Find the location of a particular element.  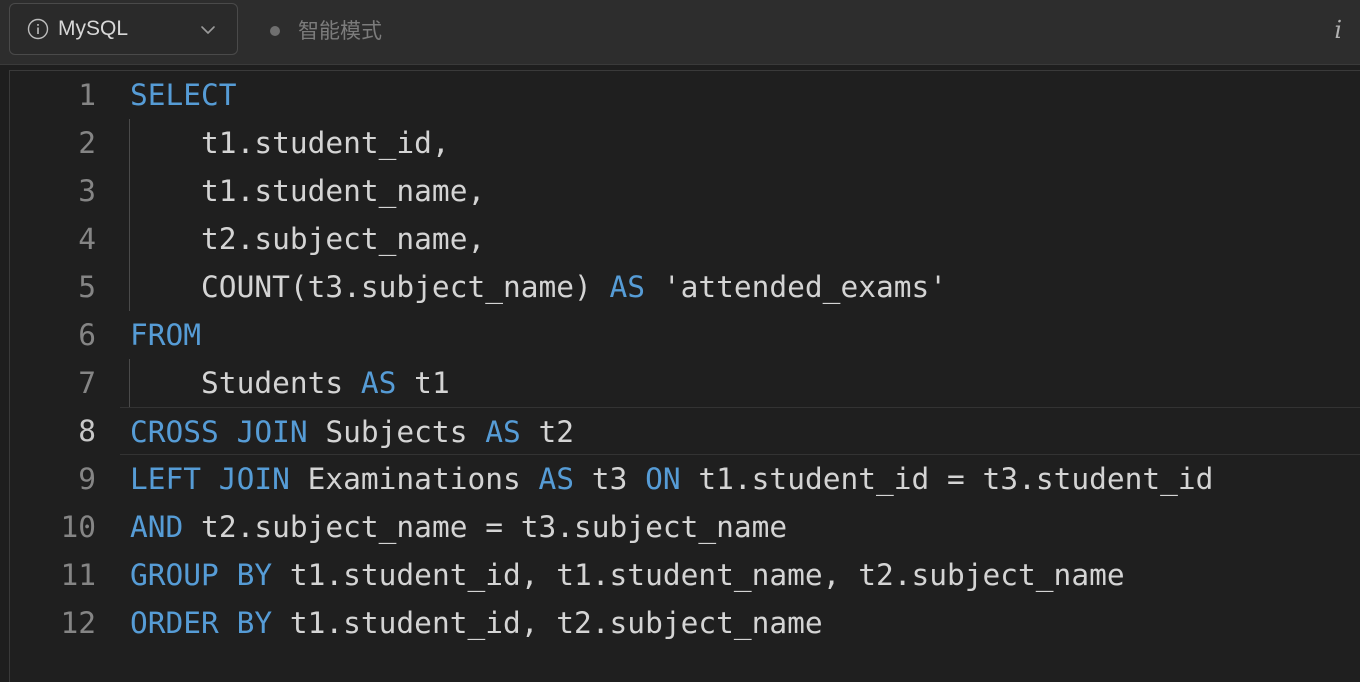

code-line: 7 Students AS t1 is located at coordinates (685, 383).